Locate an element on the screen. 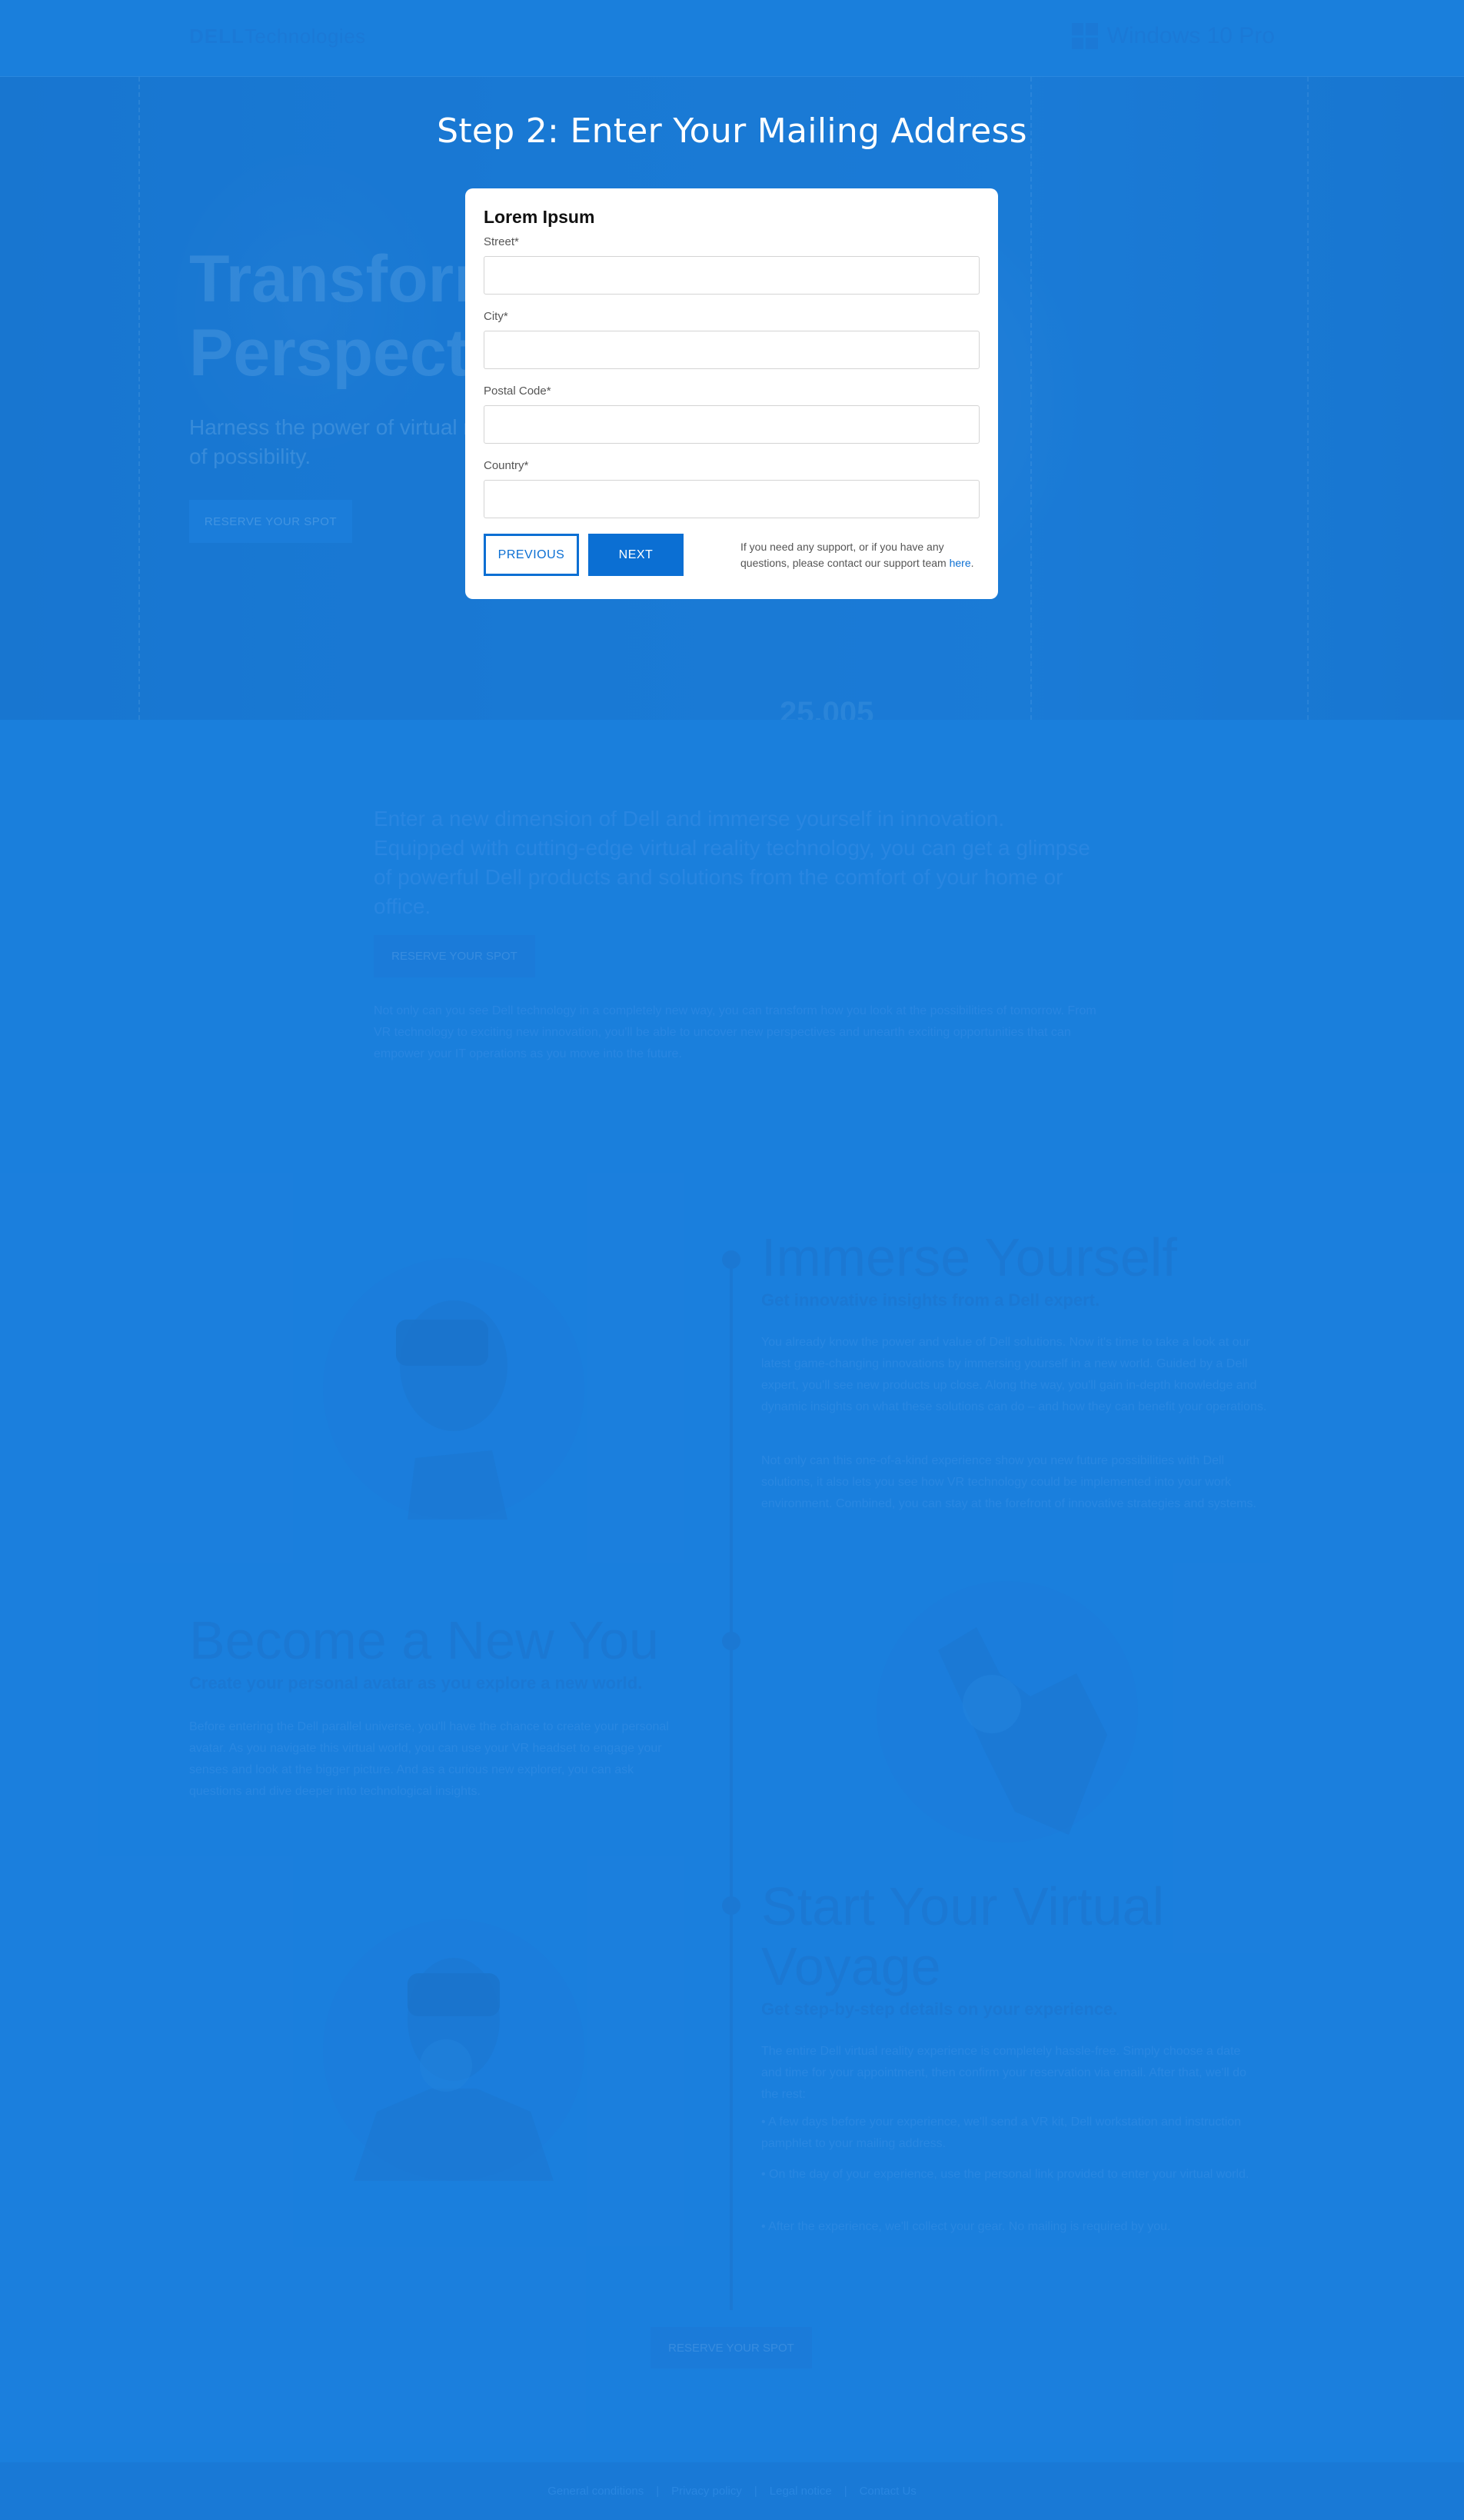 The width and height of the screenshot is (1464, 2520). postal-code-label: Postal Code* is located at coordinates (517, 391).